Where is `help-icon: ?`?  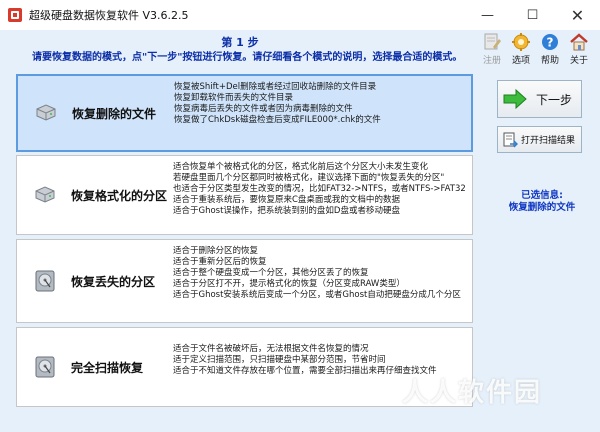 help-icon: ? is located at coordinates (550, 42).